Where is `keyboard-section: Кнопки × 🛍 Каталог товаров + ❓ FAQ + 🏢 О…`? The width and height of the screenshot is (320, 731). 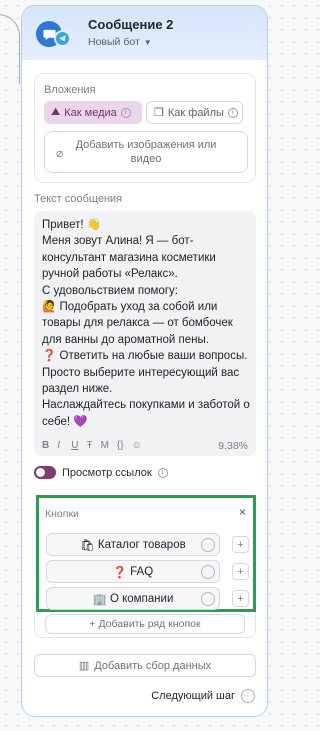
keyboard-section: Кнопки × 🛍 Каталог товаров + ❓ FAQ + 🏢 О… is located at coordinates (146, 553).